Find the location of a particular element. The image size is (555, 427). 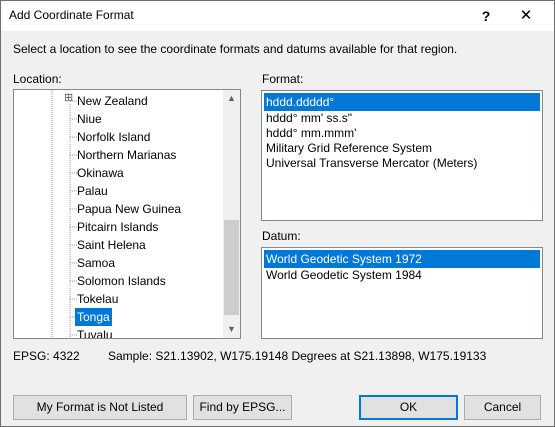

help-icon: ? is located at coordinates (486, 16).